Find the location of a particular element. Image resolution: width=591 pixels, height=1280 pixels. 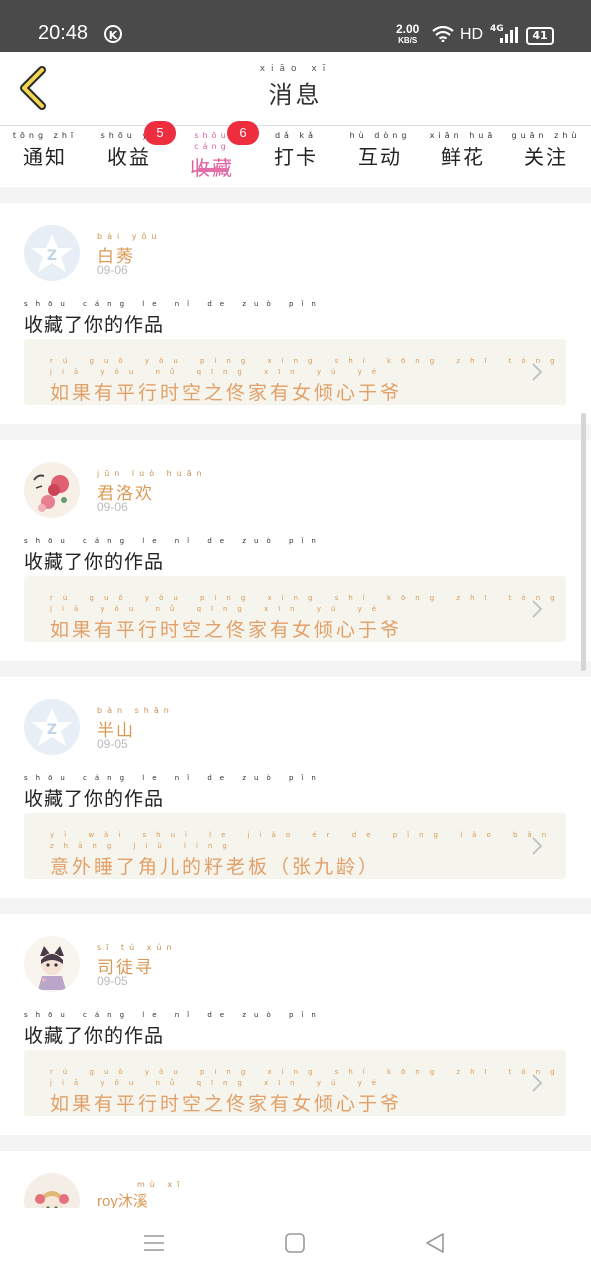

wifi-icon is located at coordinates (443, 34).